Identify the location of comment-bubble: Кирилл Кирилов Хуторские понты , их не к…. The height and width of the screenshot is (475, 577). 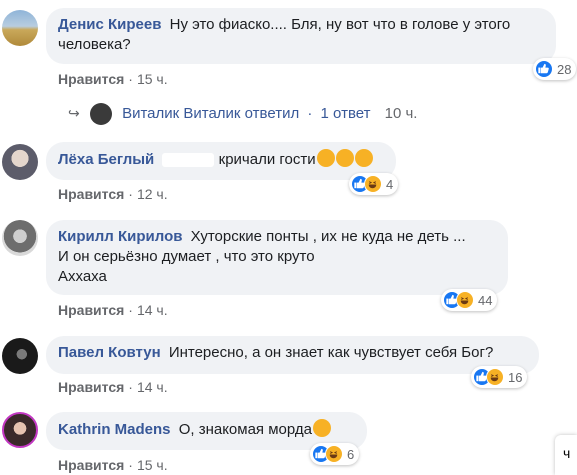
(277, 257).